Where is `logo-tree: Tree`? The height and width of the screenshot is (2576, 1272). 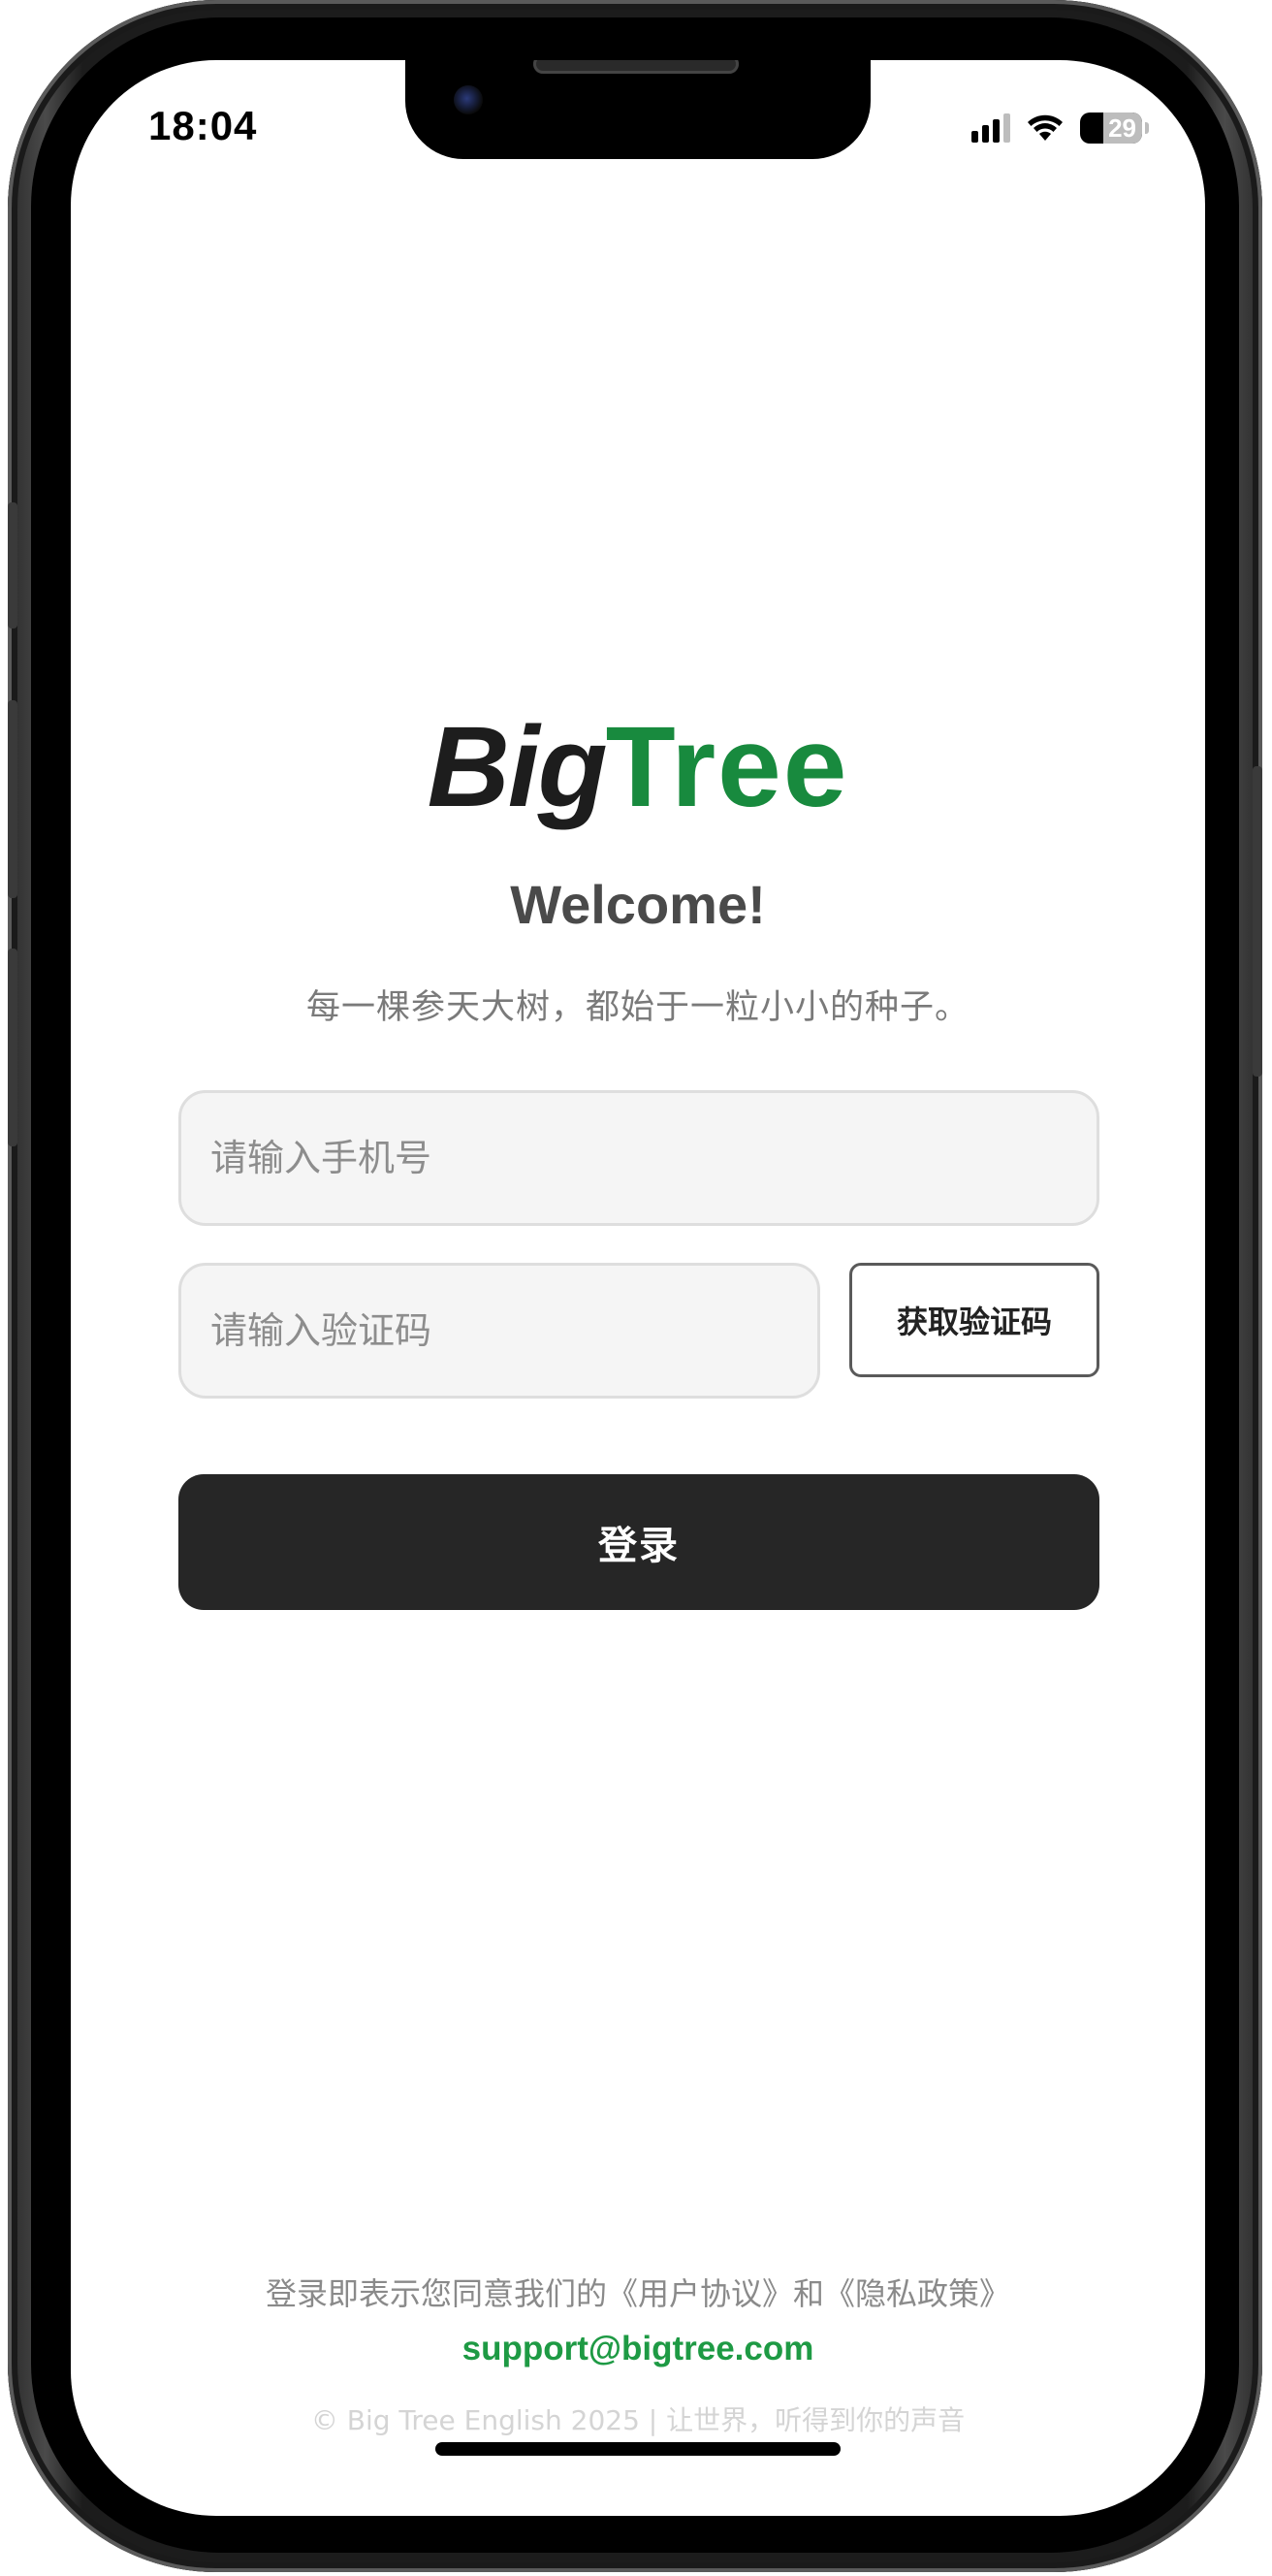 logo-tree: Tree is located at coordinates (727, 767).